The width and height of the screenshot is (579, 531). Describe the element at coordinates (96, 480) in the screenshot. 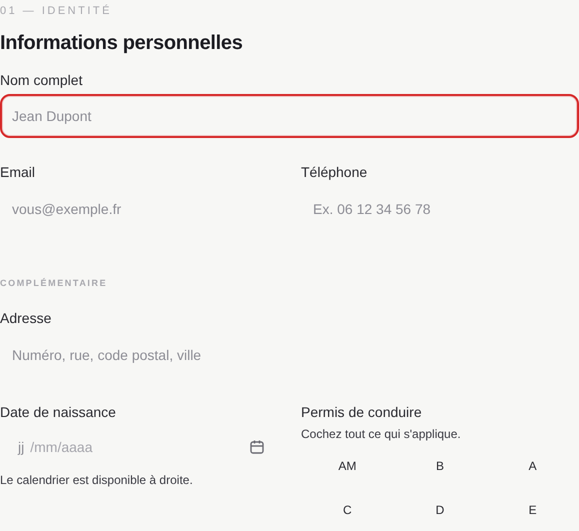

I see `help-text: Le calendrier est disponible à droite.` at that location.